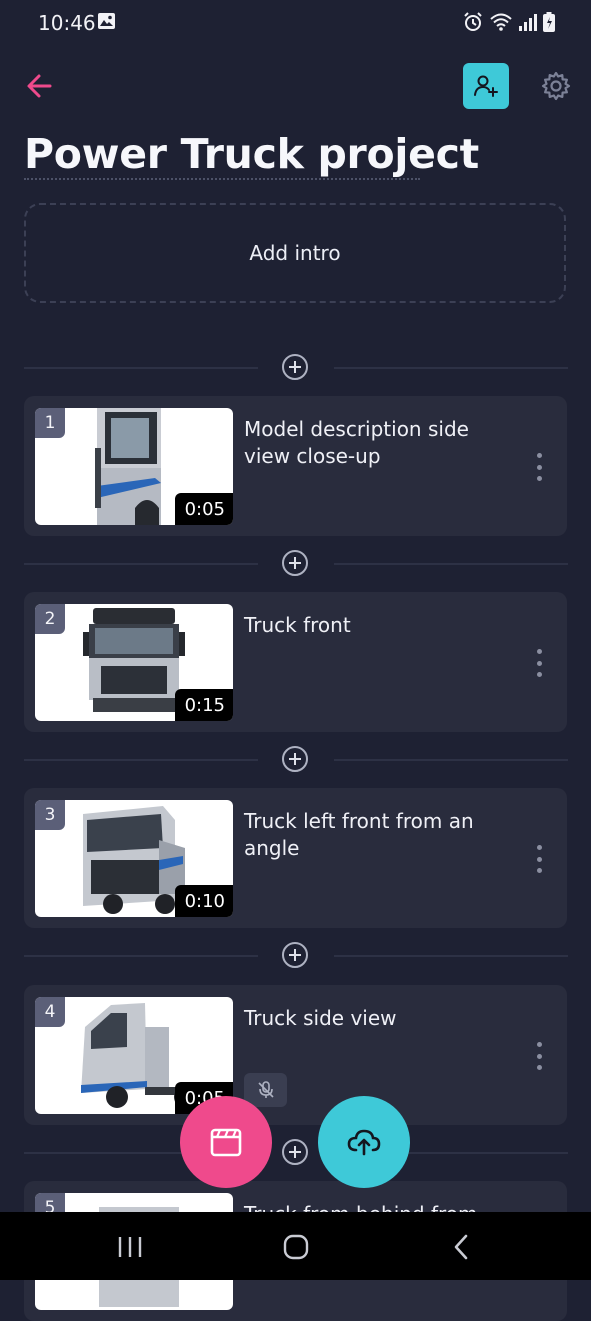  I want to click on cloud-upload-icon, so click(364, 1142).